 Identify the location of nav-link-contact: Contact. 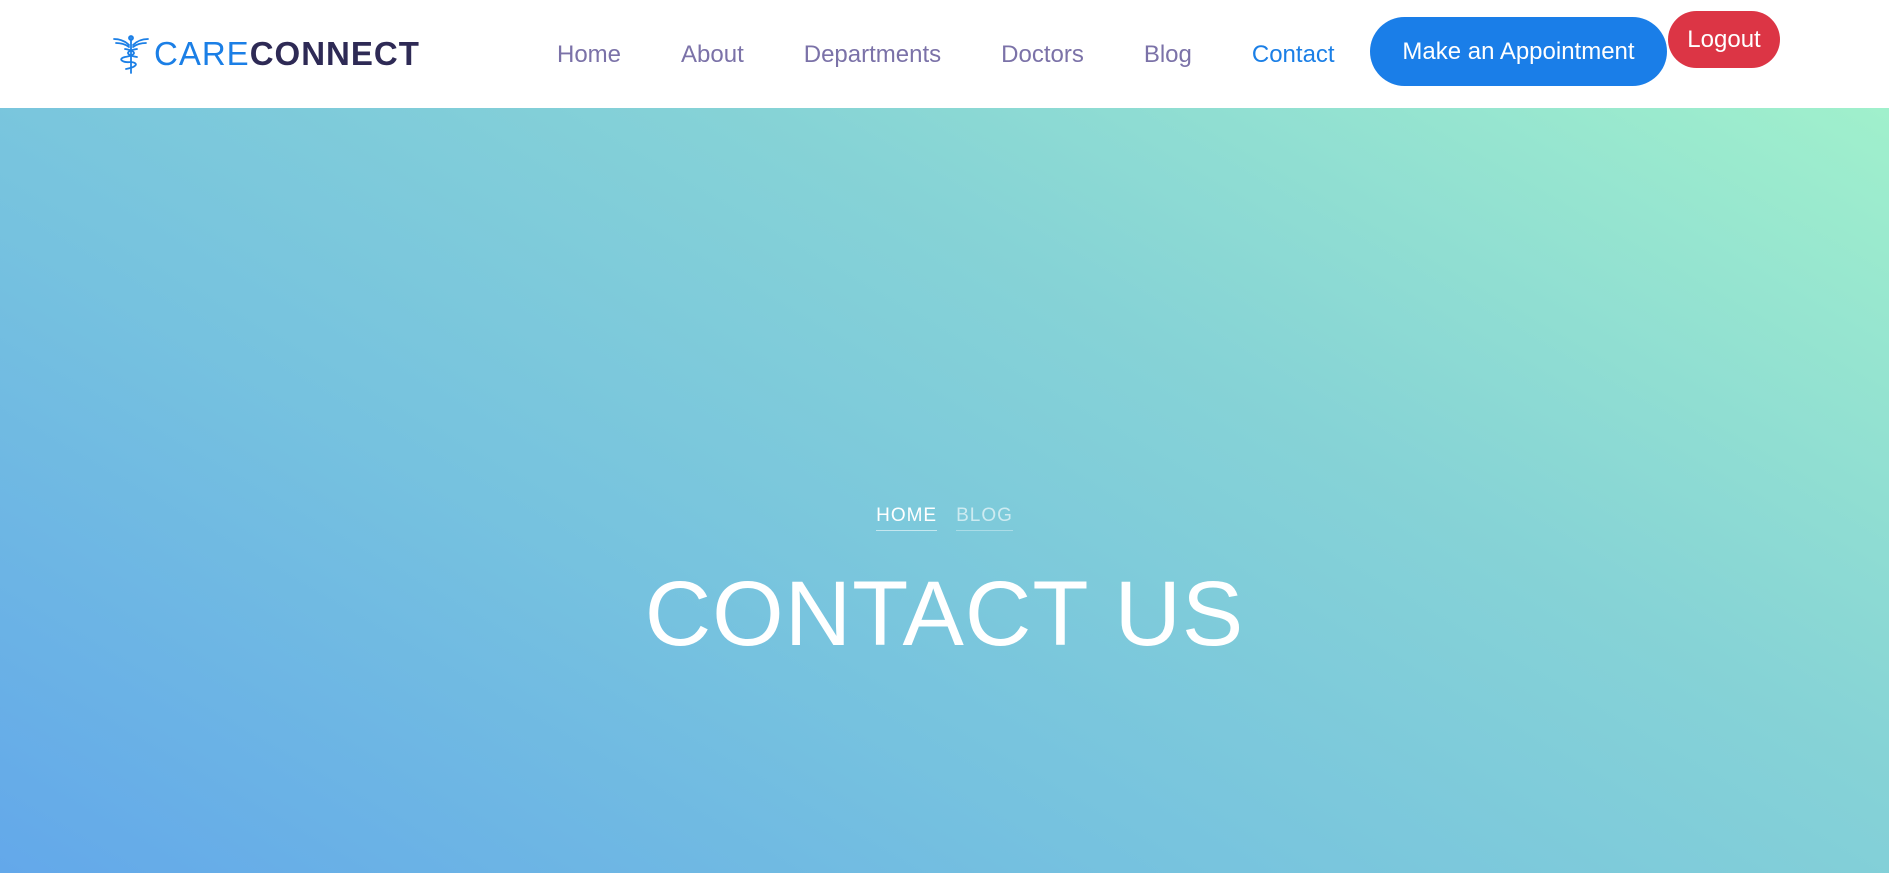
(1293, 55).